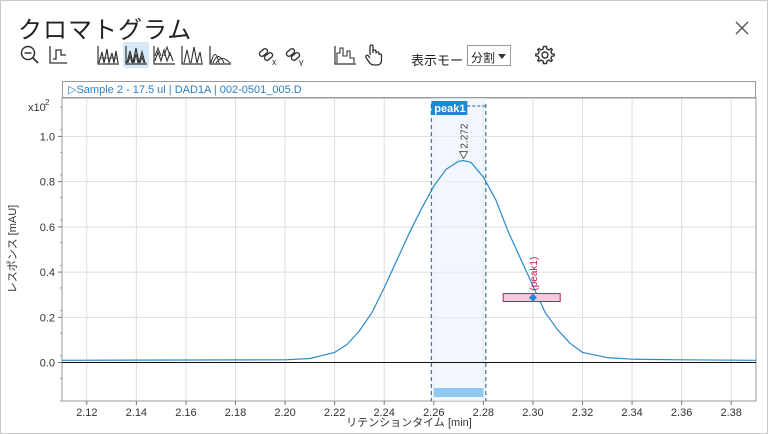  What do you see at coordinates (47, 364) in the screenshot?
I see `y-tick-label: 0.0` at bounding box center [47, 364].